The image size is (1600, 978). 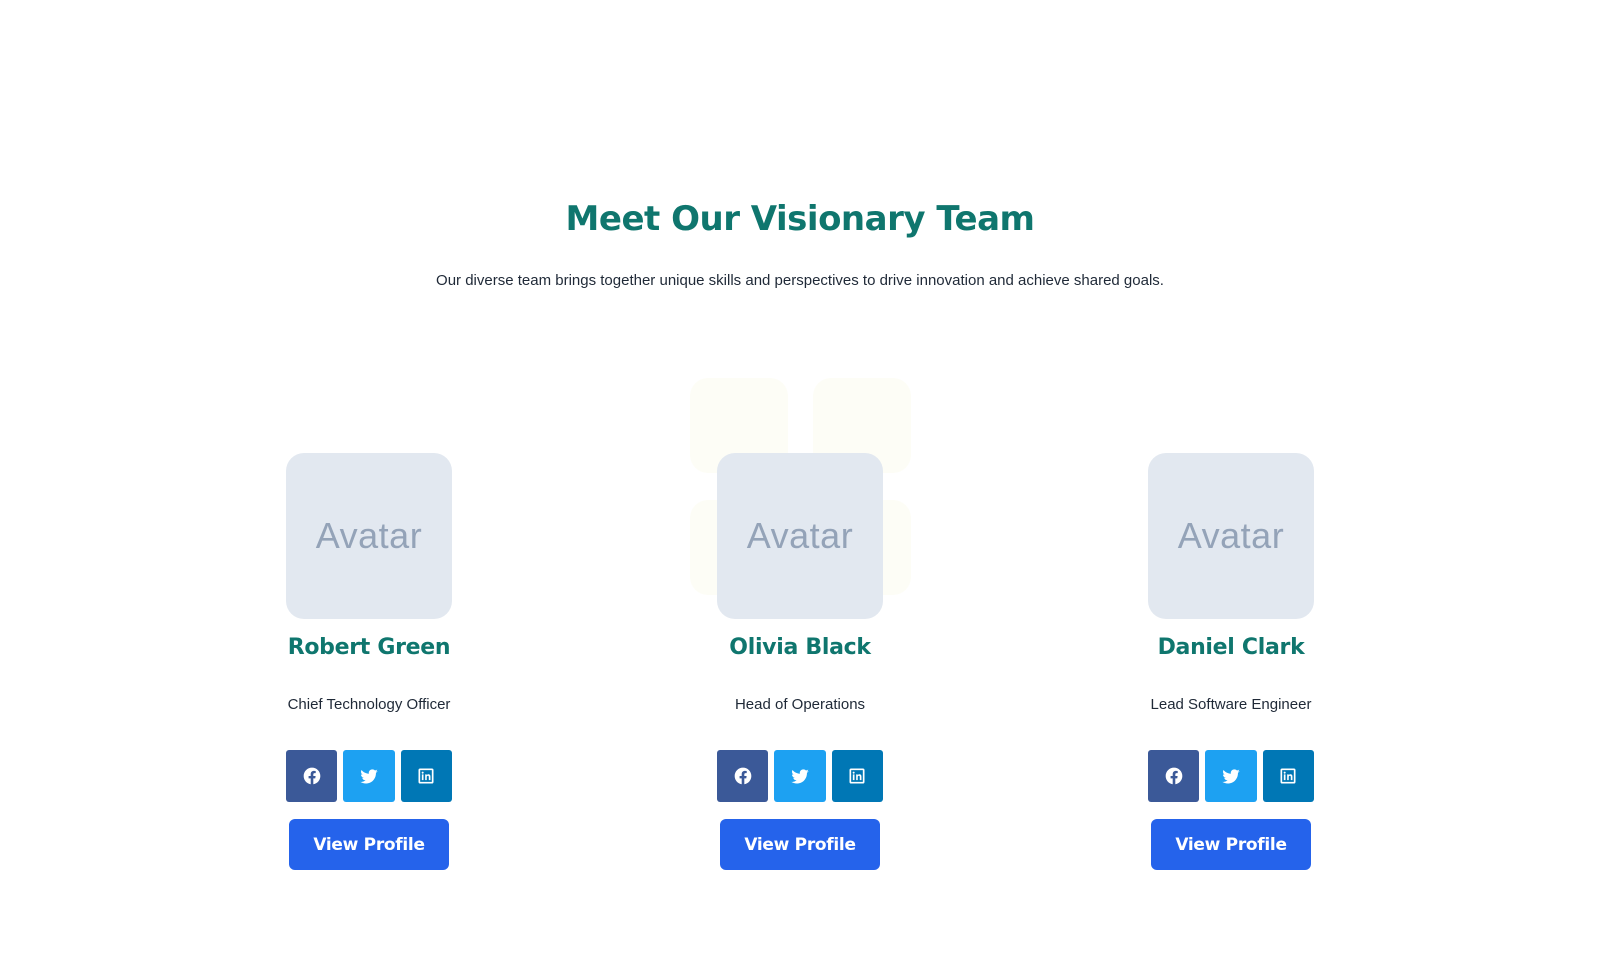 I want to click on member-name: Robert Green, so click(x=369, y=647).